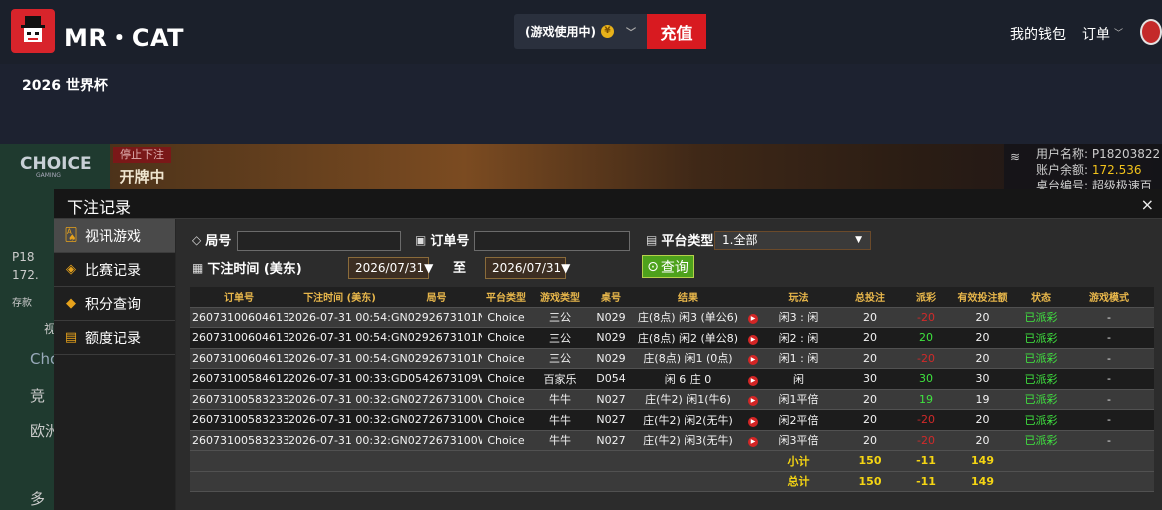  Describe the element at coordinates (460, 268) in the screenshot. I see `to-label: 至` at that location.